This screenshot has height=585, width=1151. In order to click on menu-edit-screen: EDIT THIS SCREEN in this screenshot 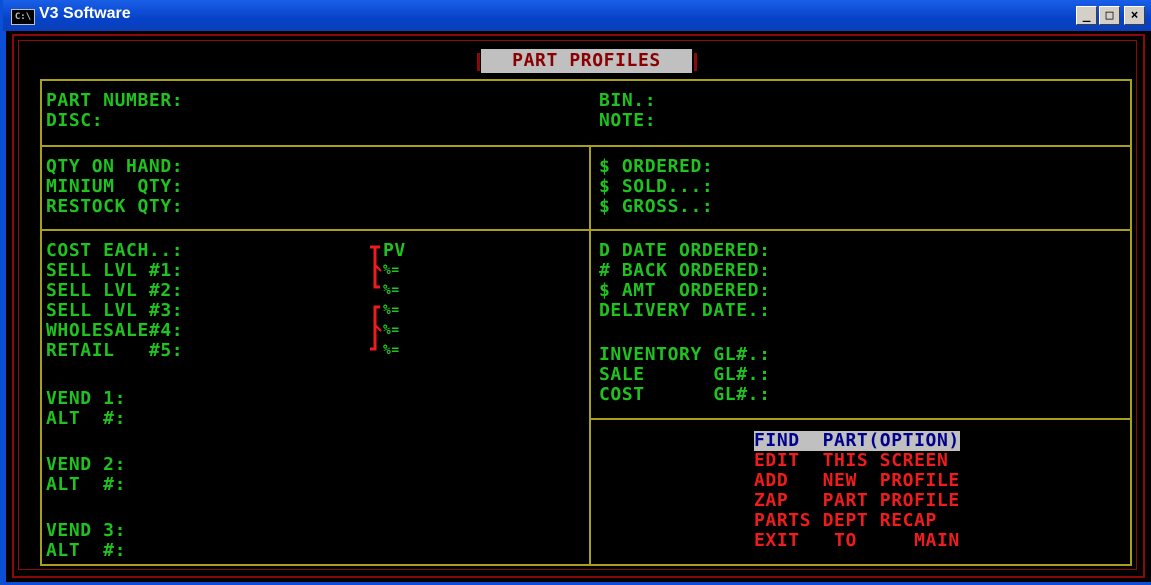, I will do `click(851, 461)`.